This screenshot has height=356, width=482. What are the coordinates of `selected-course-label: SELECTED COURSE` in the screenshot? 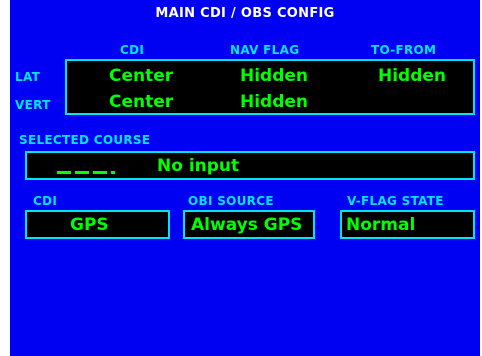 It's located at (85, 140).